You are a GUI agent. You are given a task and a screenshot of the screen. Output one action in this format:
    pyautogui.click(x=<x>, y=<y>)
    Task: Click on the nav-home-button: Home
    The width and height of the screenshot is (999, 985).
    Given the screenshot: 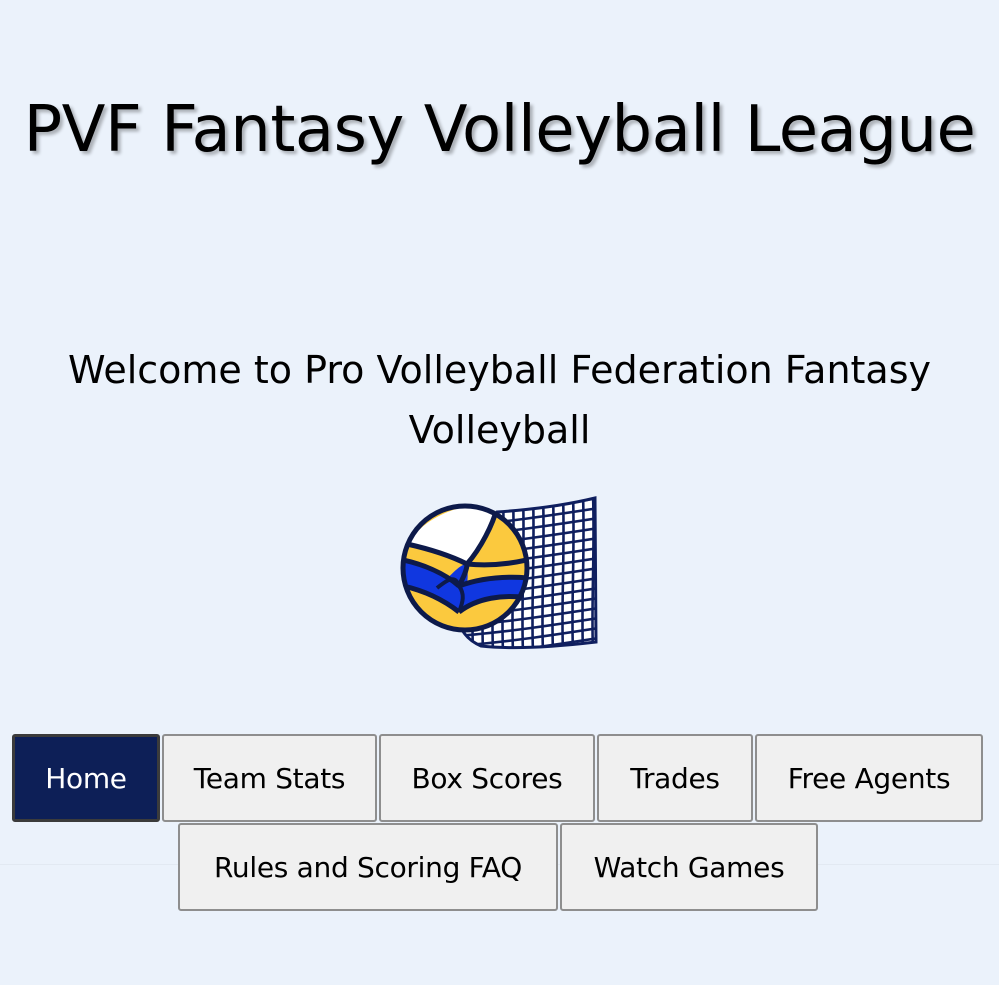 What is the action you would take?
    pyautogui.click(x=86, y=778)
    